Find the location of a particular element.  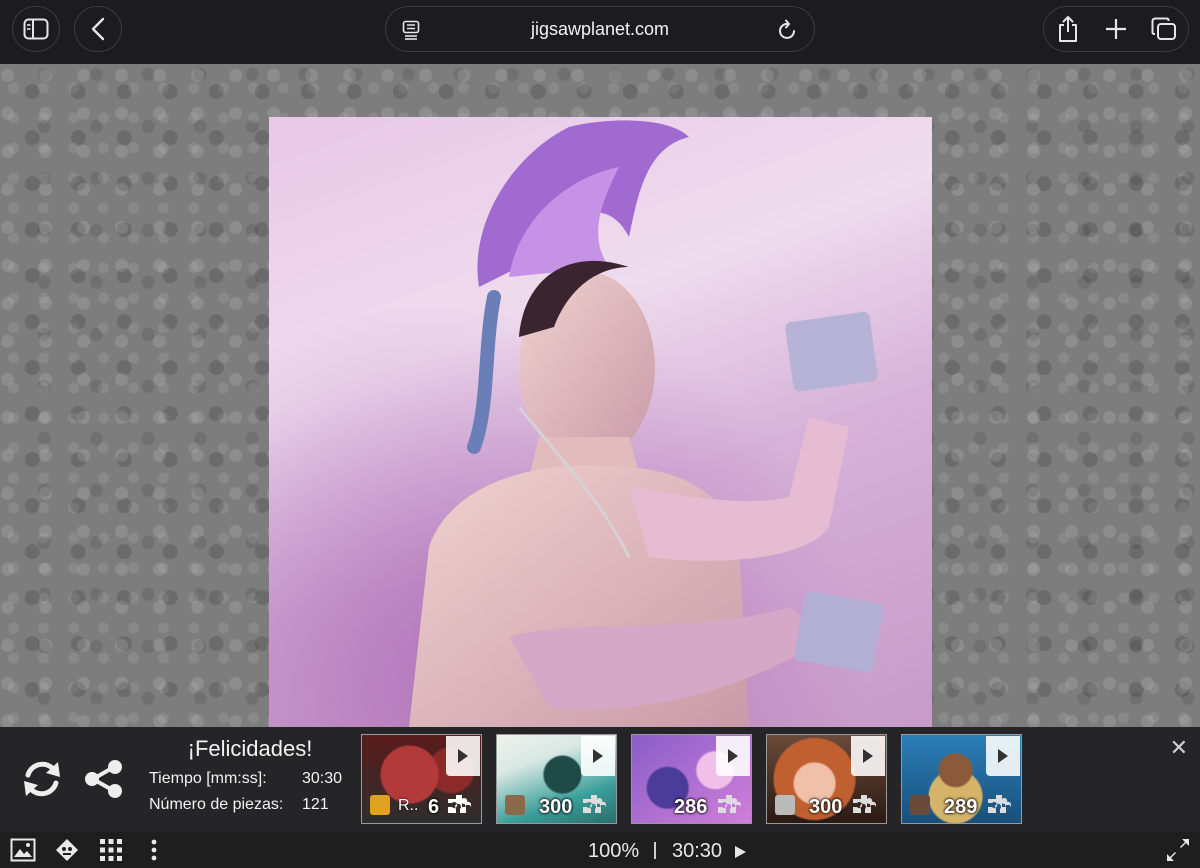

new-tab-button is located at coordinates (1116, 29).